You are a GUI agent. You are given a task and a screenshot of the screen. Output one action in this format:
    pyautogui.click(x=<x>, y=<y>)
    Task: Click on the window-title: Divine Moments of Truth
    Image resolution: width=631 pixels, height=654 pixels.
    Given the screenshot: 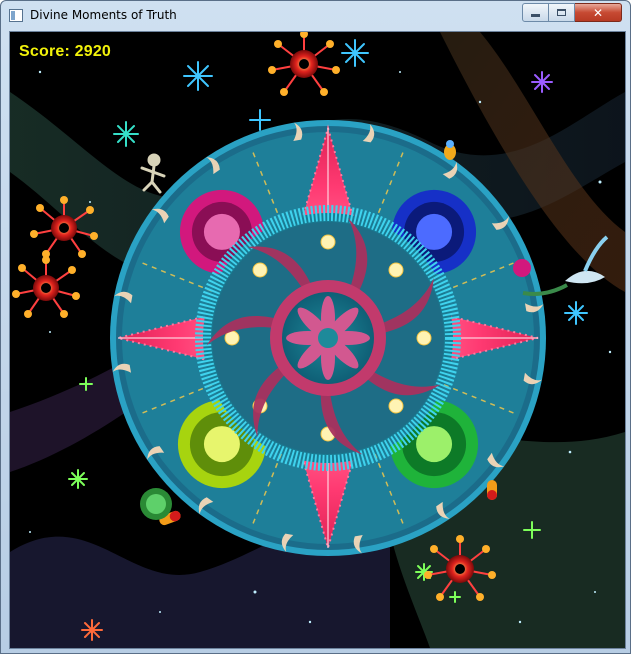 What is the action you would take?
    pyautogui.click(x=103, y=15)
    